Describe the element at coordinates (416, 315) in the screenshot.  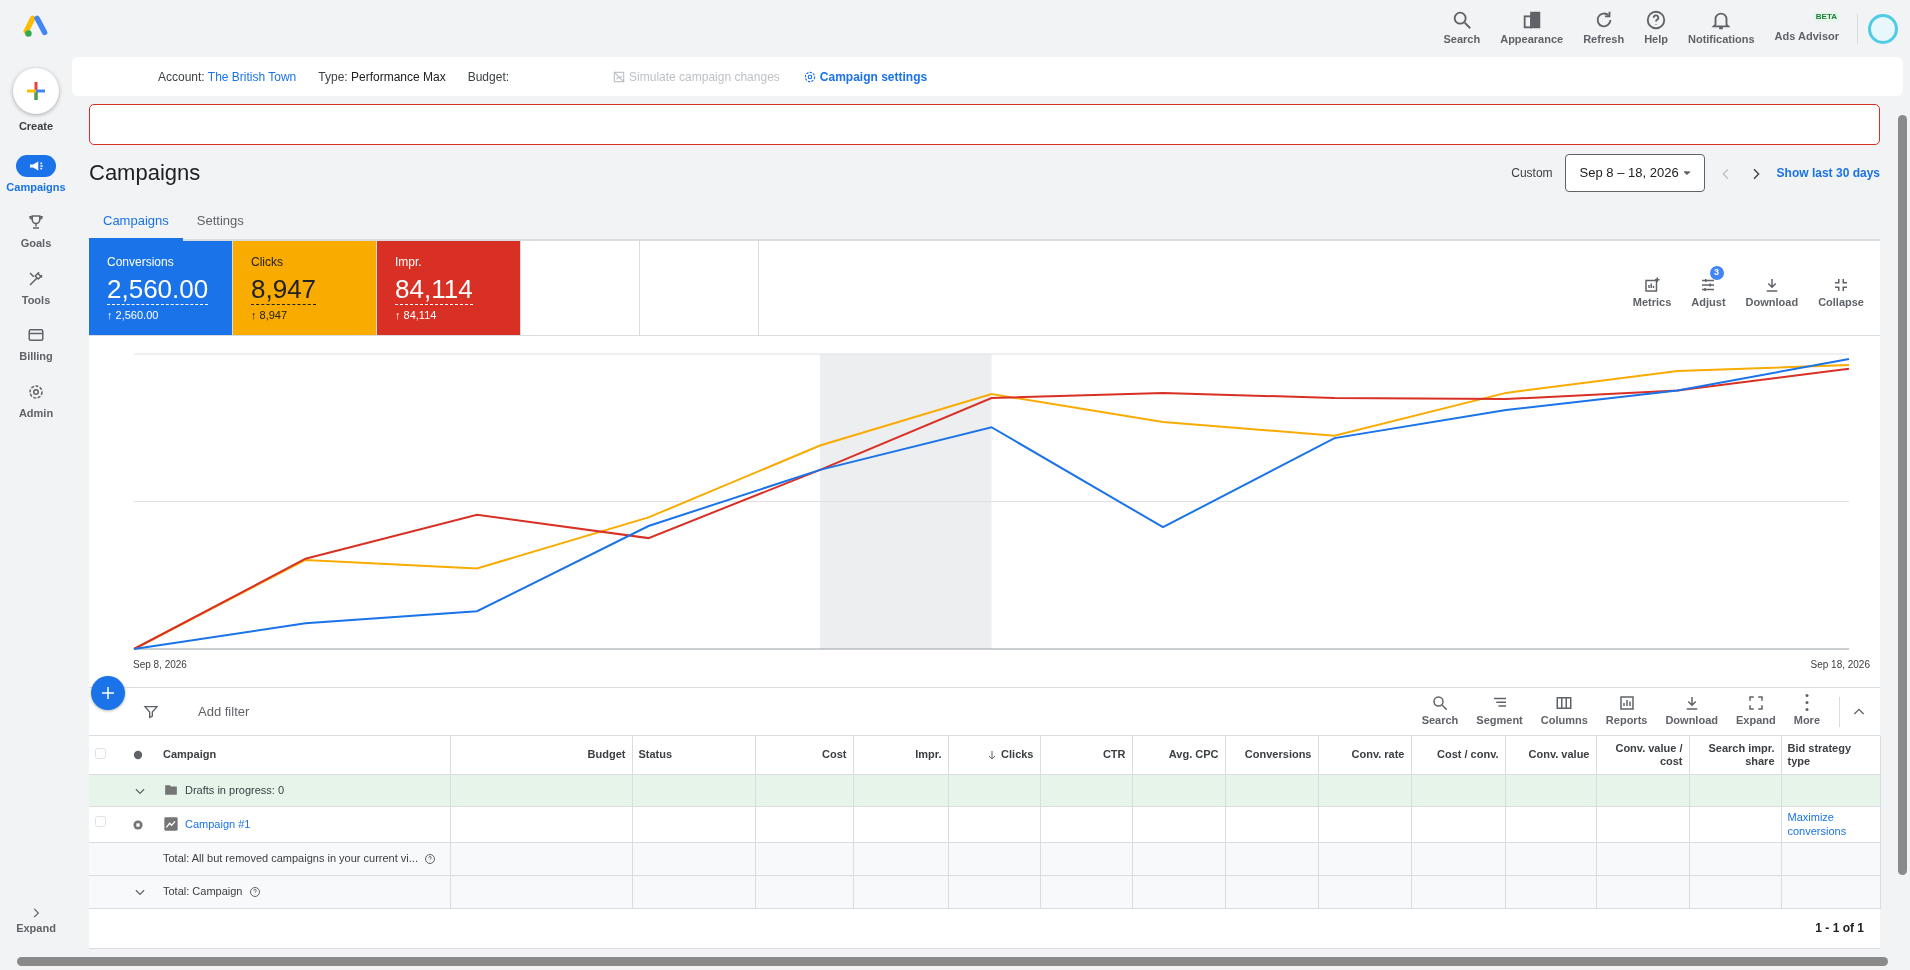
I see `metric-change: ↑ 84,114` at that location.